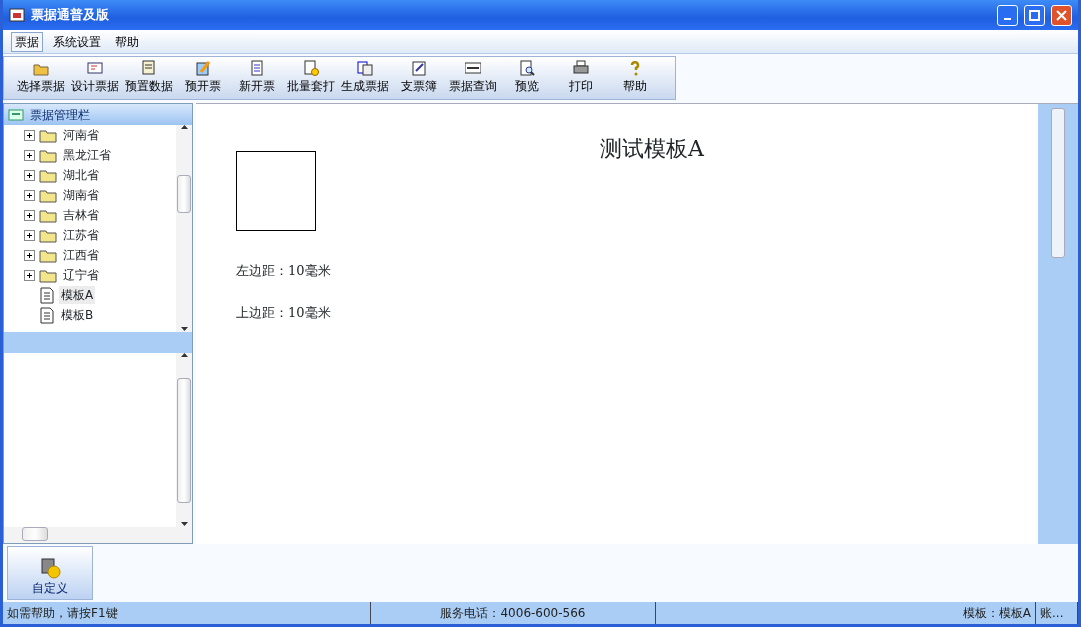 The height and width of the screenshot is (627, 1081). Describe the element at coordinates (527, 77) in the screenshot. I see `toolbar-button: 预览` at that location.